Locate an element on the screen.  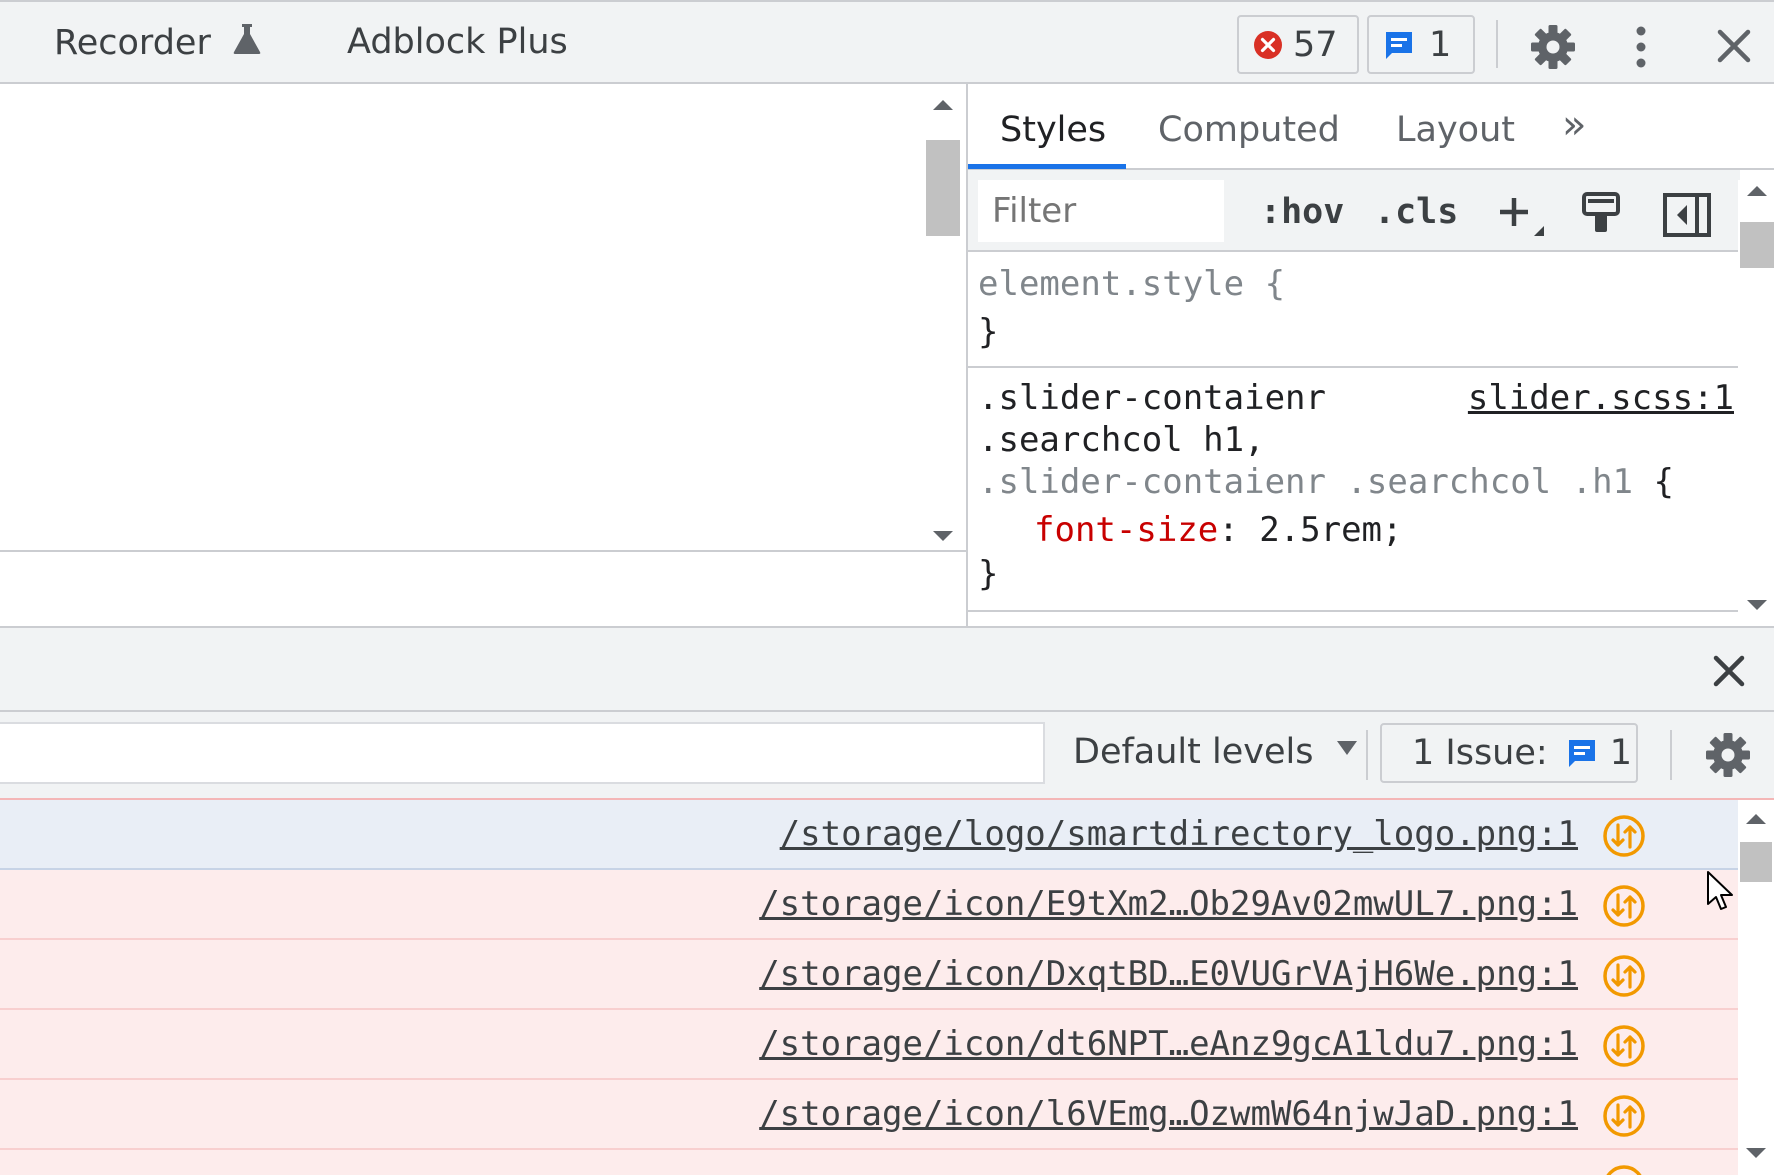
message-icon is located at coordinates (1399, 45).